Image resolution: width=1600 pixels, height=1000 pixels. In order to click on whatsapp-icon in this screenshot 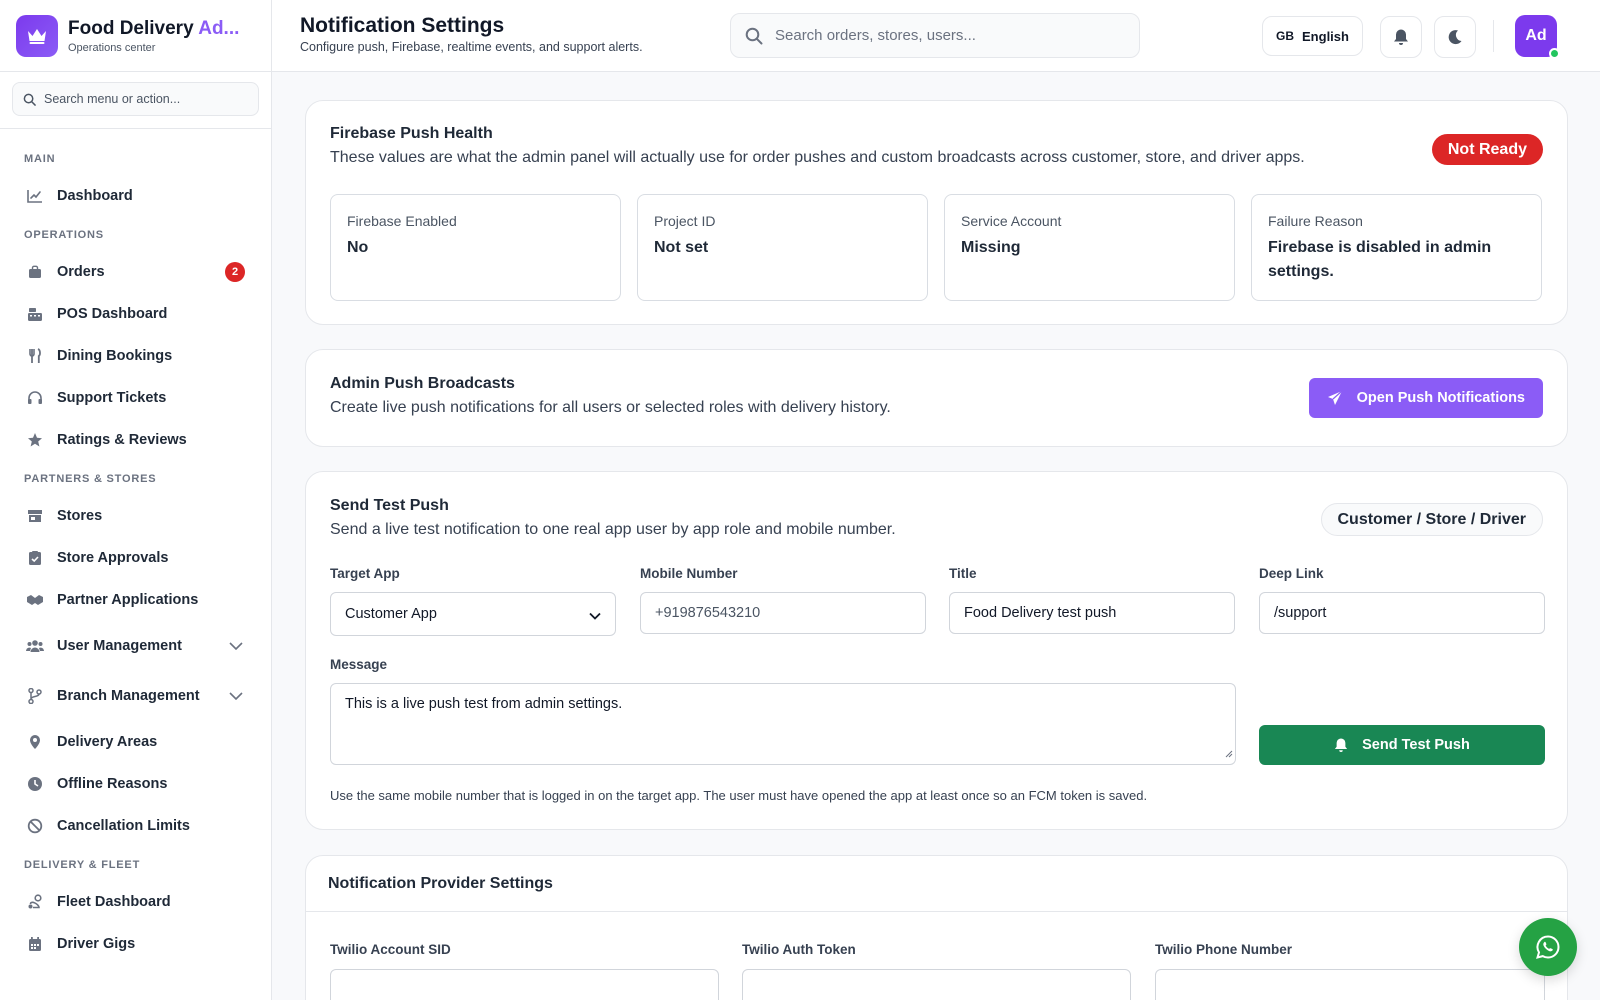, I will do `click(1548, 947)`.